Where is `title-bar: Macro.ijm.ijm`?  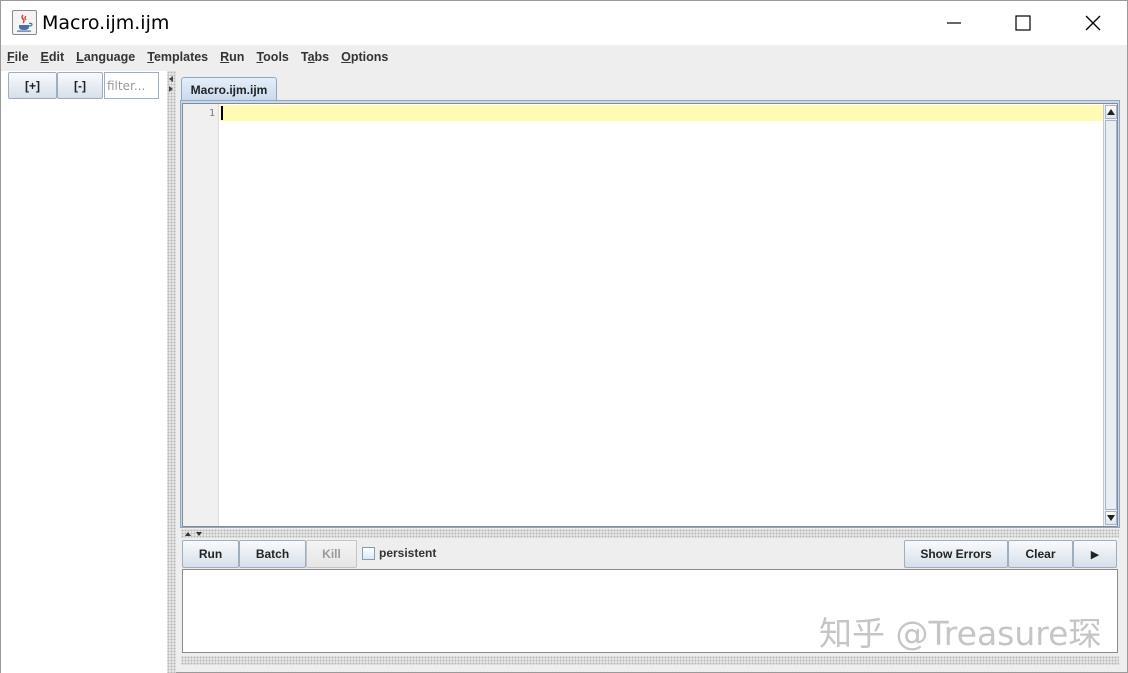
title-bar: Macro.ijm.ijm is located at coordinates (564, 23).